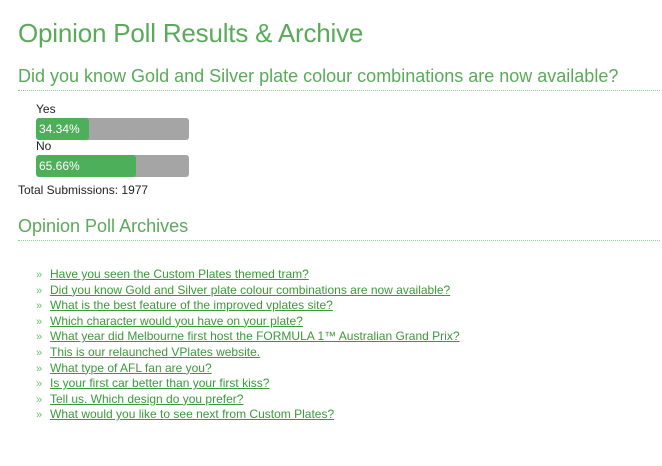 The height and width of the screenshot is (466, 662). What do you see at coordinates (191, 33) in the screenshot?
I see `page-title: Opinion Poll Results & Archive` at bounding box center [191, 33].